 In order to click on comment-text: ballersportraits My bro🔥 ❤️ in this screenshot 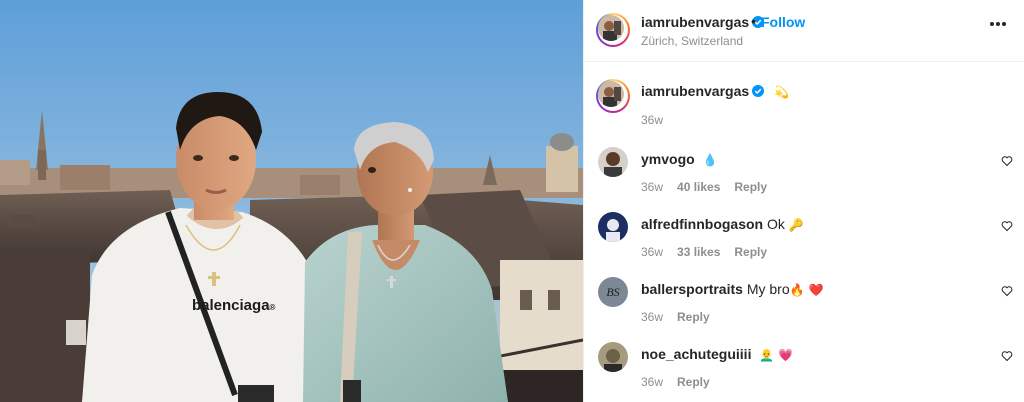, I will do `click(732, 289)`.